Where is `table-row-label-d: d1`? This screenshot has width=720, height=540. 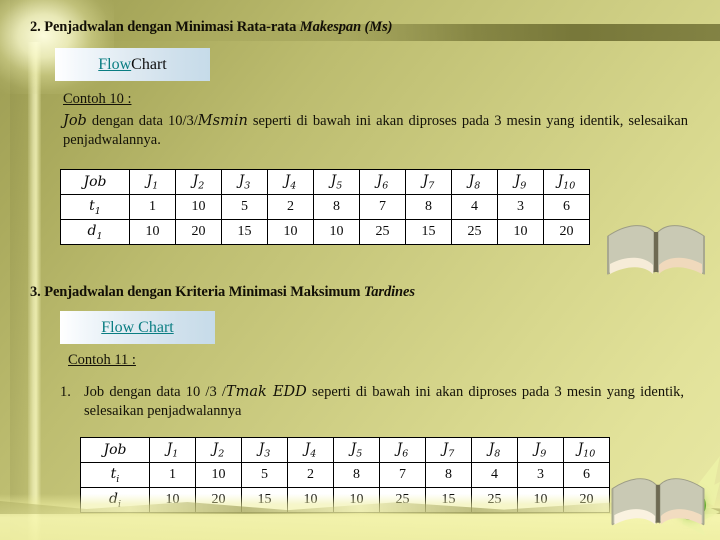 table-row-label-d: d1 is located at coordinates (95, 232).